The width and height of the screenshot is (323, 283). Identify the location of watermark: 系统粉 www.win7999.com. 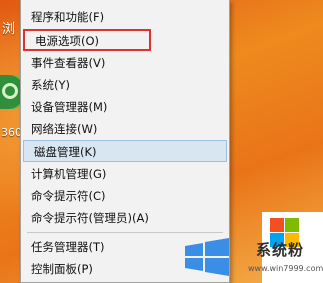
(285, 247).